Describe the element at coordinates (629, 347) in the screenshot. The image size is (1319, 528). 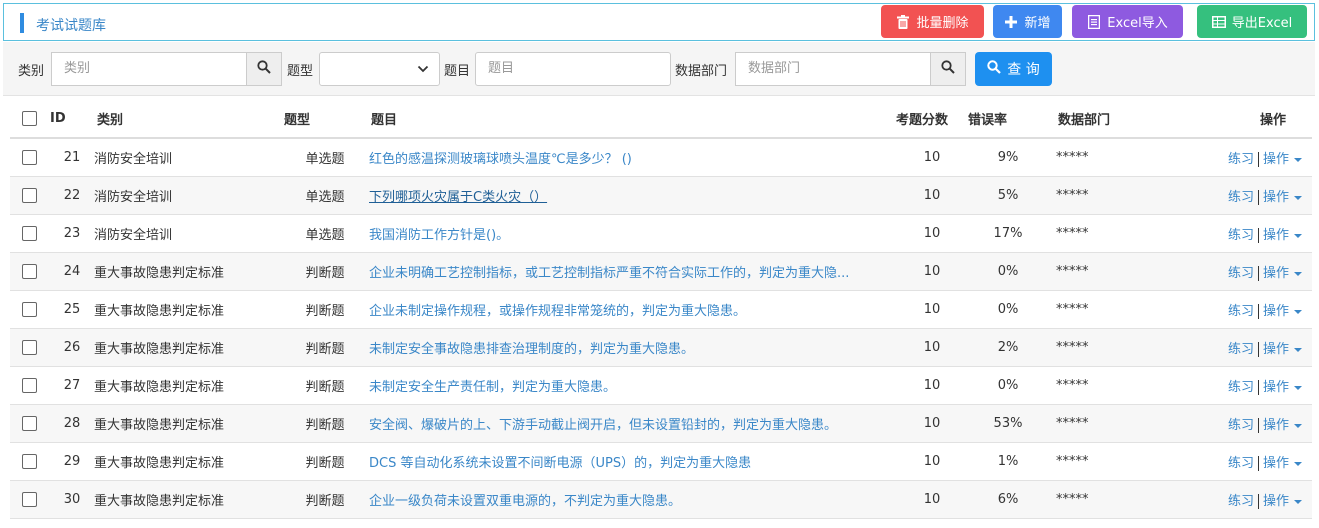
I see `question-link: 未制定安全事故隐患排查治理制度的，判定为重大隐患。` at that location.